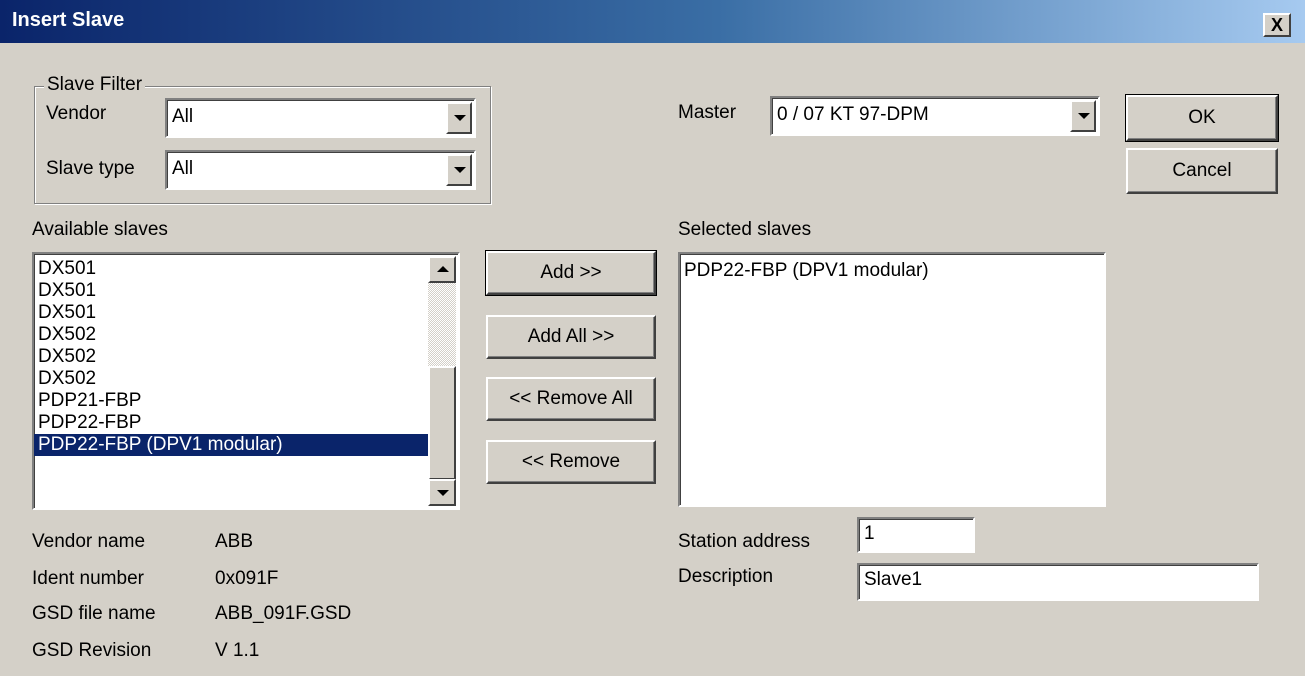 The image size is (1305, 676). I want to click on scroll-thumb, so click(442, 423).